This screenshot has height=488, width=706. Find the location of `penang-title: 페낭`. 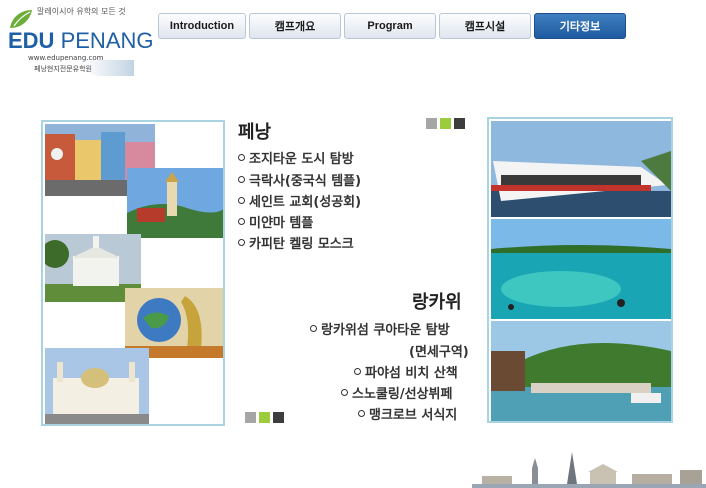

penang-title: 페낭 is located at coordinates (255, 132).